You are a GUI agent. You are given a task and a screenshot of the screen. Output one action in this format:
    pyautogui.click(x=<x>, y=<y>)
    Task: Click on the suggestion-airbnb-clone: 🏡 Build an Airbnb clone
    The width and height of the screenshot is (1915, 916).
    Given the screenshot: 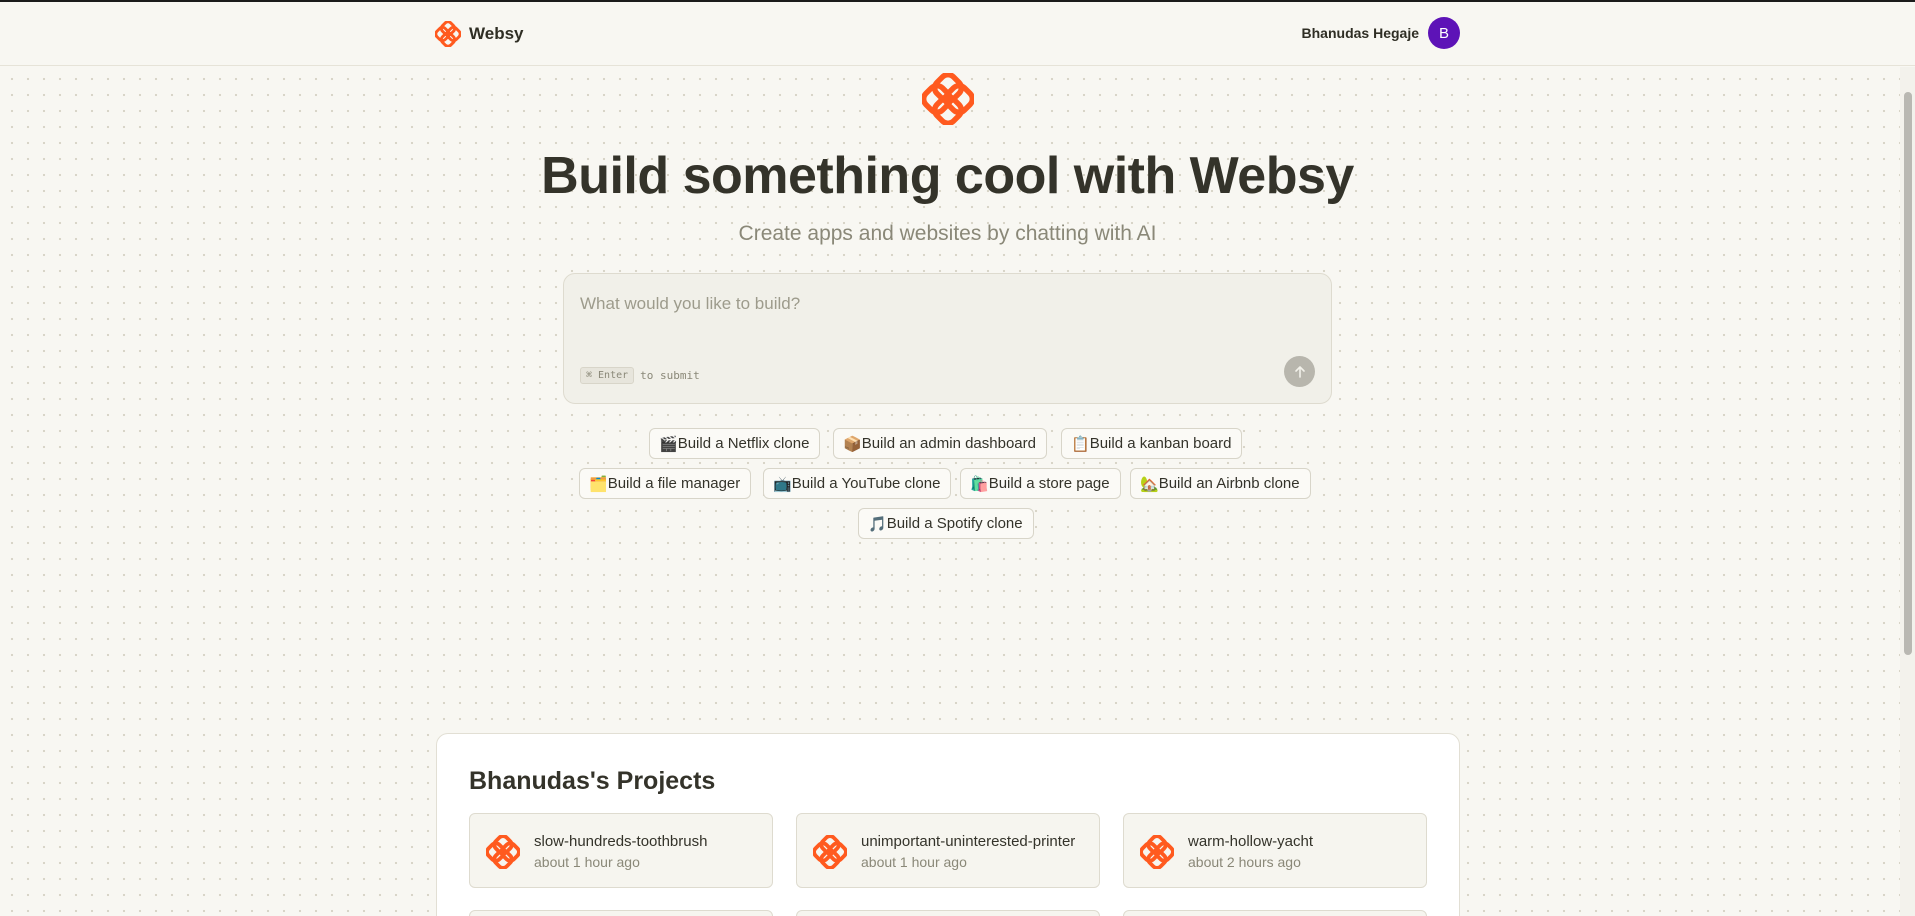 What is the action you would take?
    pyautogui.click(x=1220, y=483)
    